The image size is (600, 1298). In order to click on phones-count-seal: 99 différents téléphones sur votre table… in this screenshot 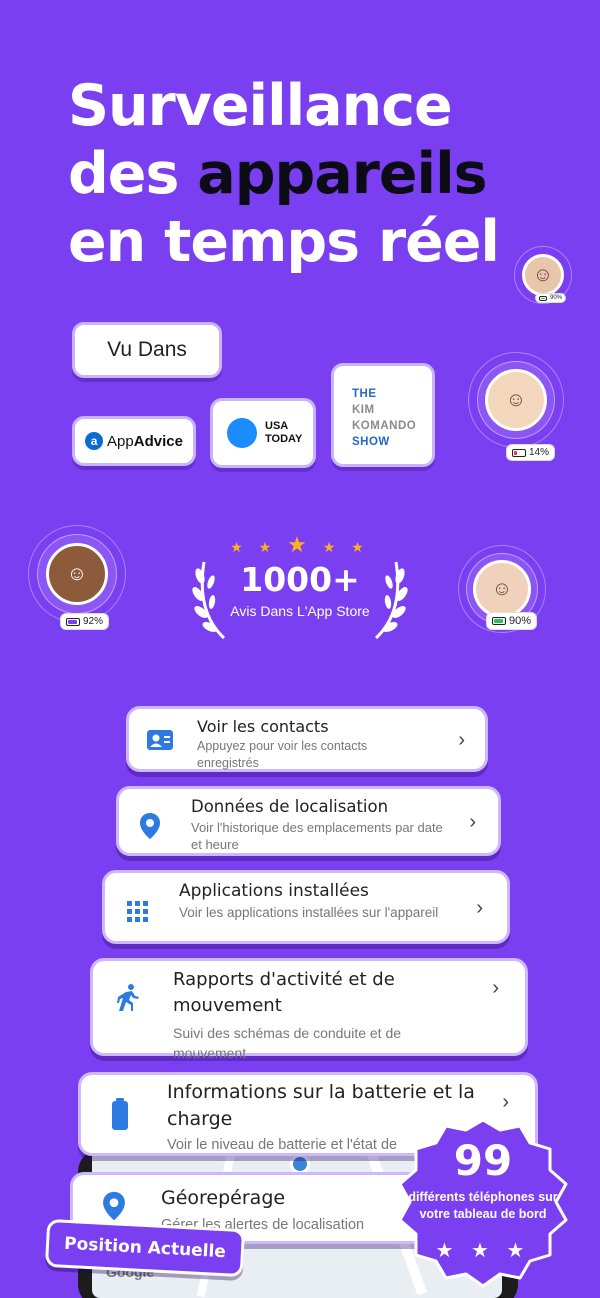, I will do `click(483, 1205)`.